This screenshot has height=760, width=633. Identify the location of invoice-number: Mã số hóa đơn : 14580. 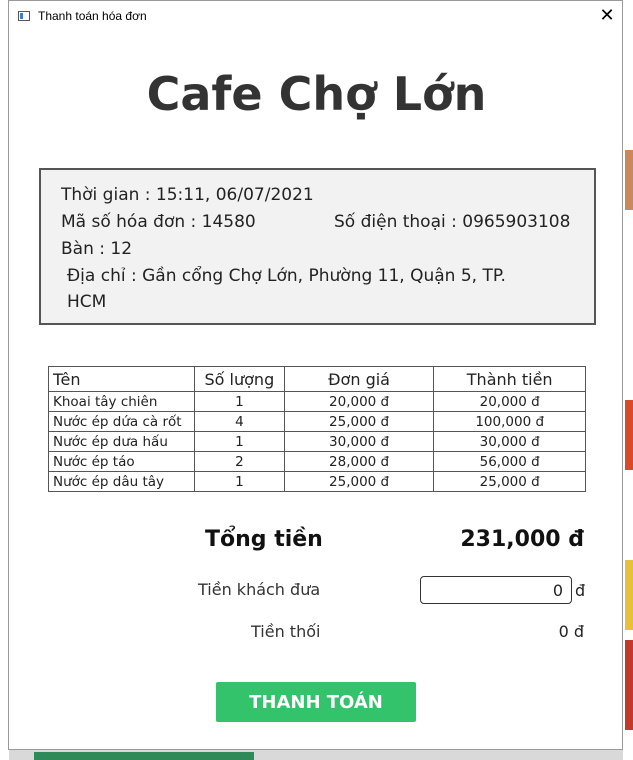
(158, 222).